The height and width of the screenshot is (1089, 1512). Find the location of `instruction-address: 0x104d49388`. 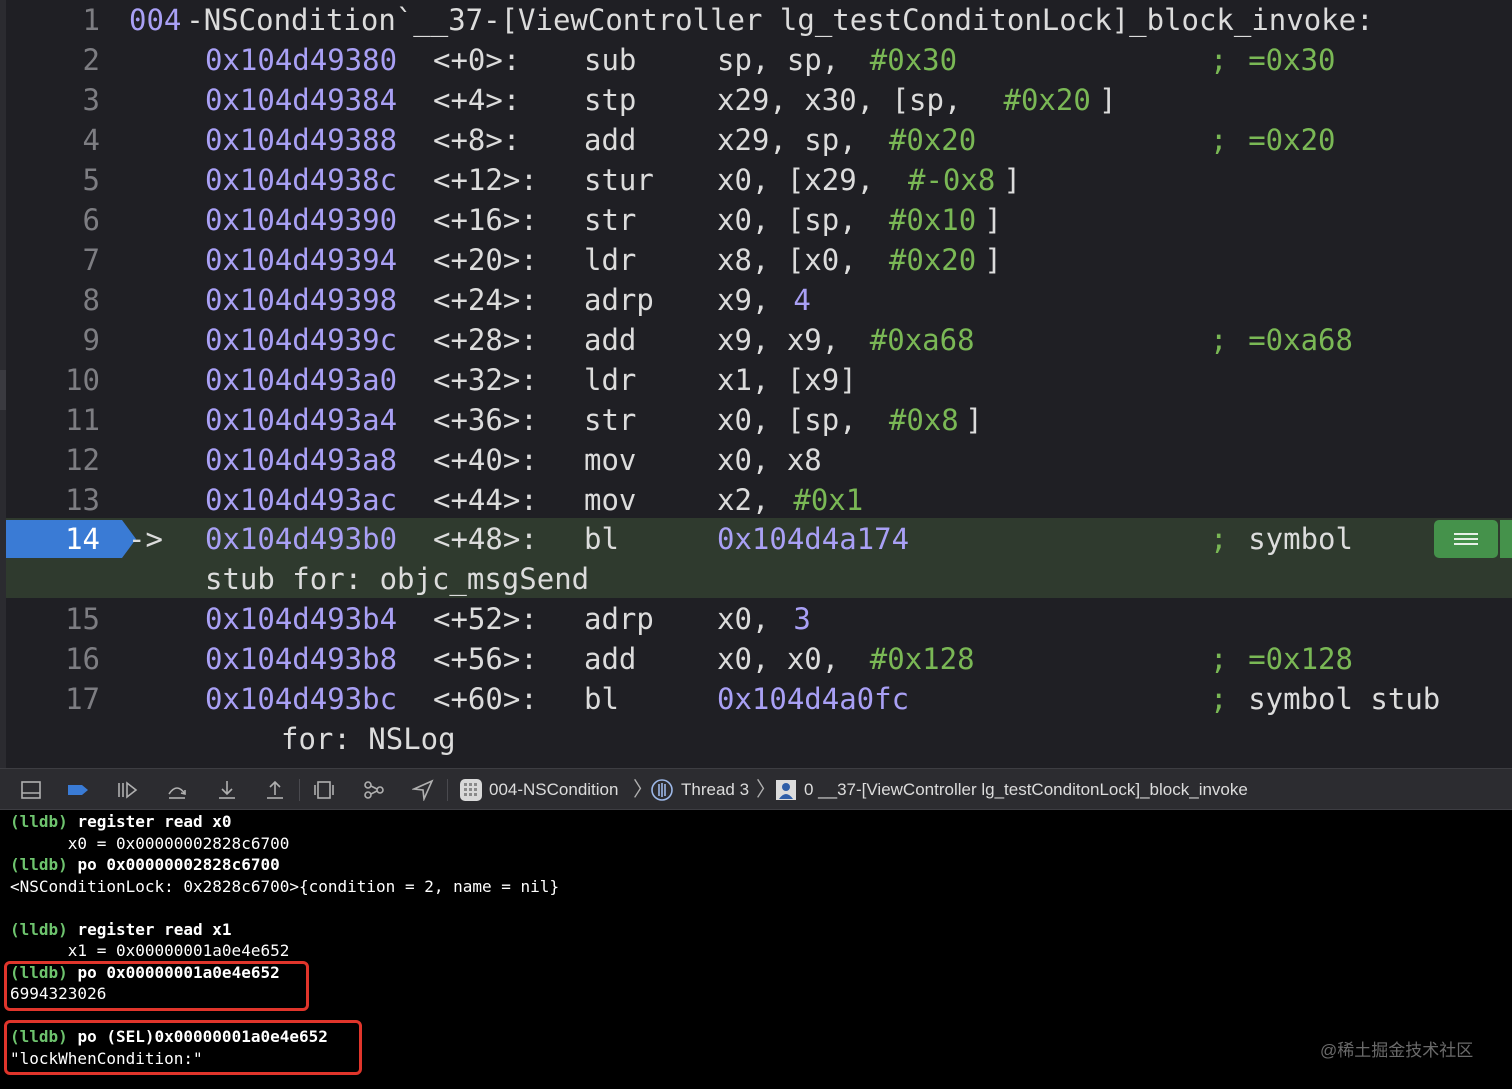

instruction-address: 0x104d49388 is located at coordinates (301, 140).